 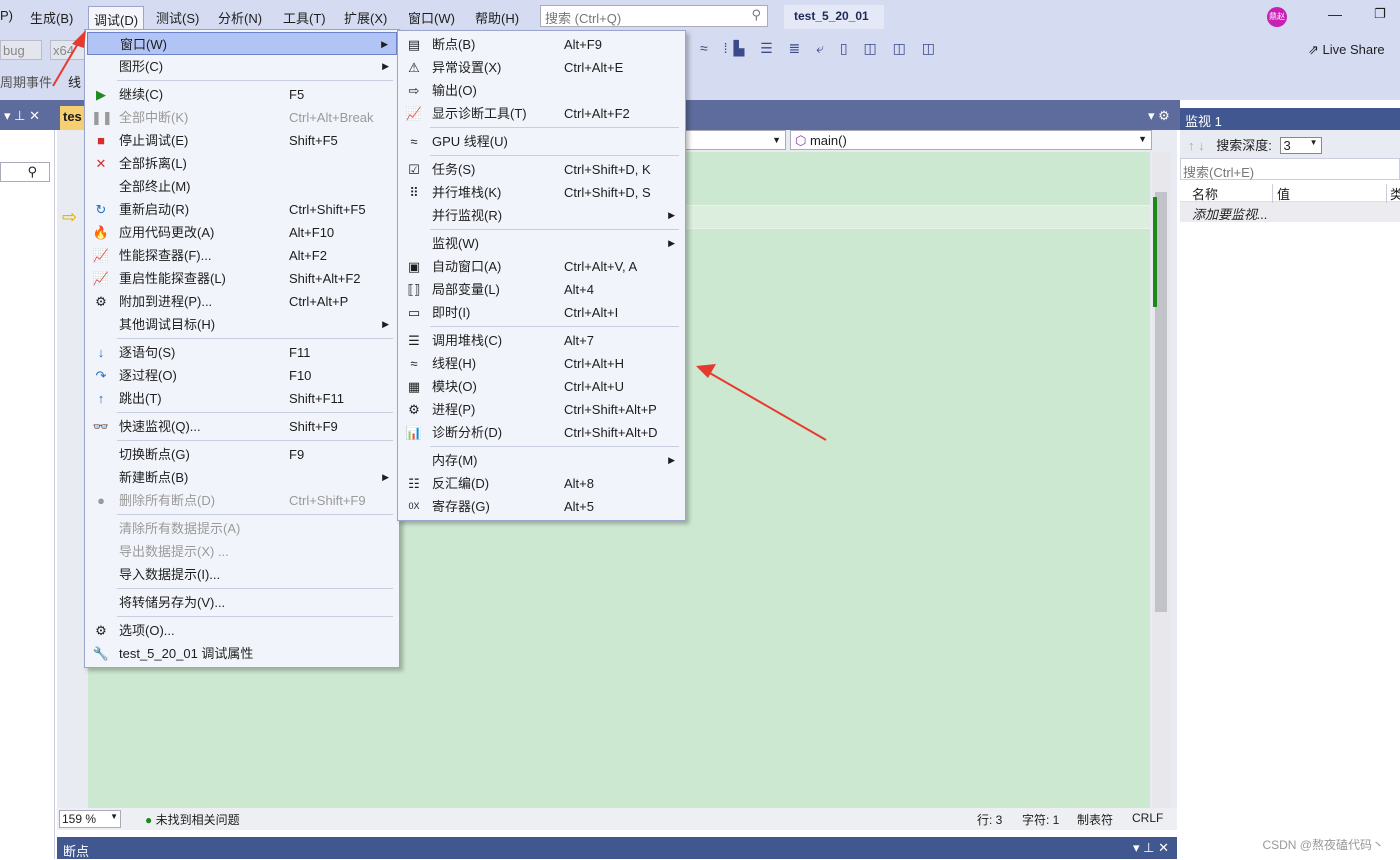 I want to click on watermark: CSDN @熬夜磕代码丶, so click(x=1323, y=845).